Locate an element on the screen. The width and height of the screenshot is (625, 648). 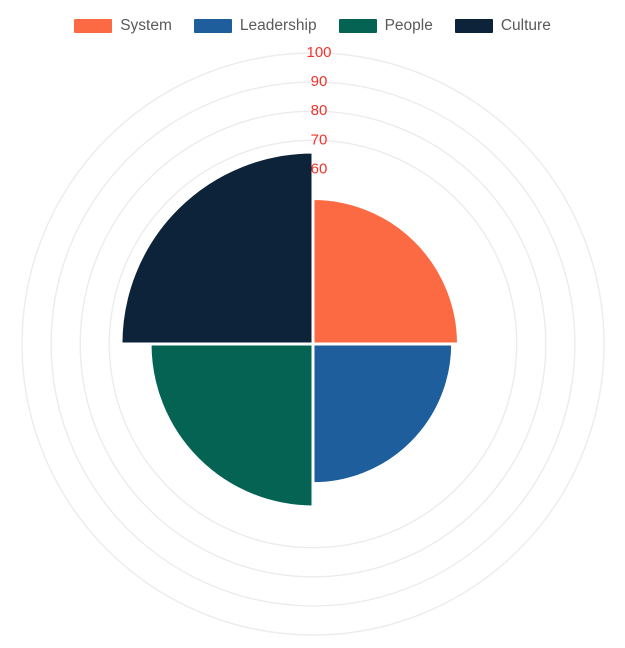
radial-tick-label-70: 70 is located at coordinates (319, 139).